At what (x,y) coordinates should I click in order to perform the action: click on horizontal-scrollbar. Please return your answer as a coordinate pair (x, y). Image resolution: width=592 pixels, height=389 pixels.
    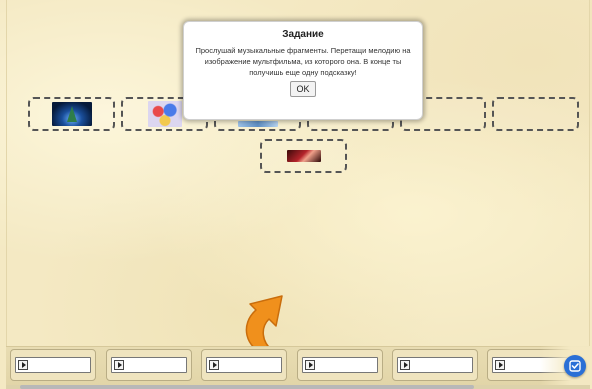
    Looking at the image, I should click on (298, 387).